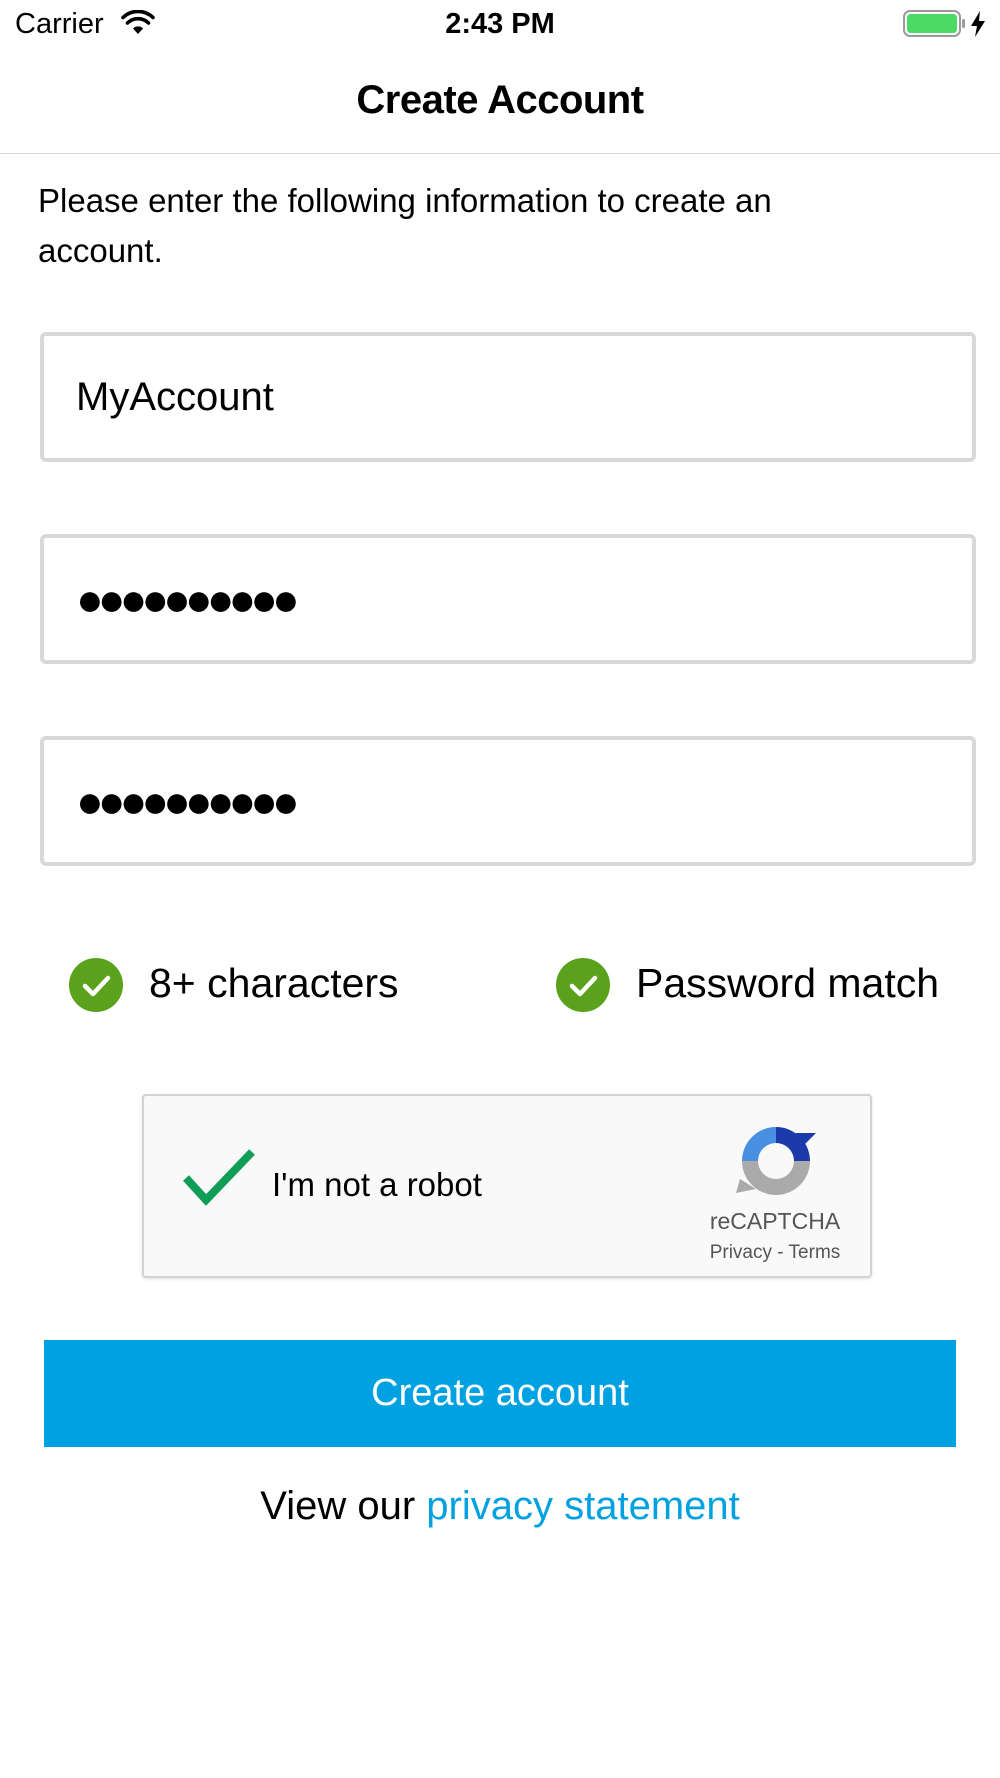 Image resolution: width=1000 pixels, height=1778 pixels. What do you see at coordinates (978, 26) in the screenshot?
I see `charging-bolt-icon` at bounding box center [978, 26].